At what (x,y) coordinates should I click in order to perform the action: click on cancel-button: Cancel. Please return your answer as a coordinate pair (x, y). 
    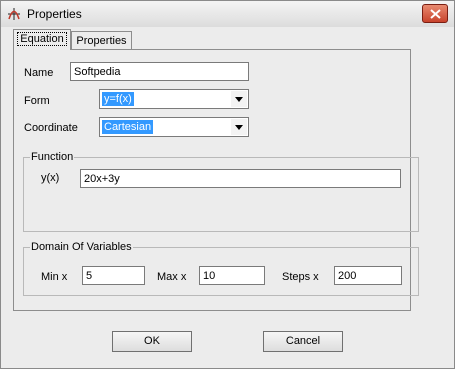
    Looking at the image, I should click on (303, 341).